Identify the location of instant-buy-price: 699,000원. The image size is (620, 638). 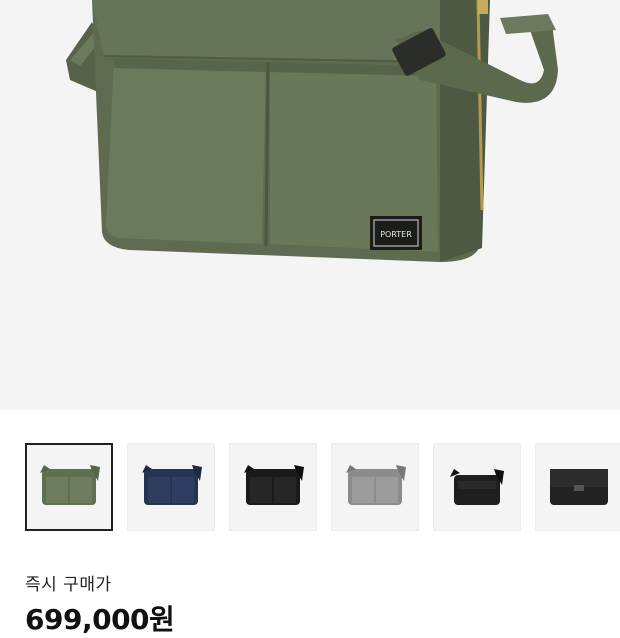
(100, 619).